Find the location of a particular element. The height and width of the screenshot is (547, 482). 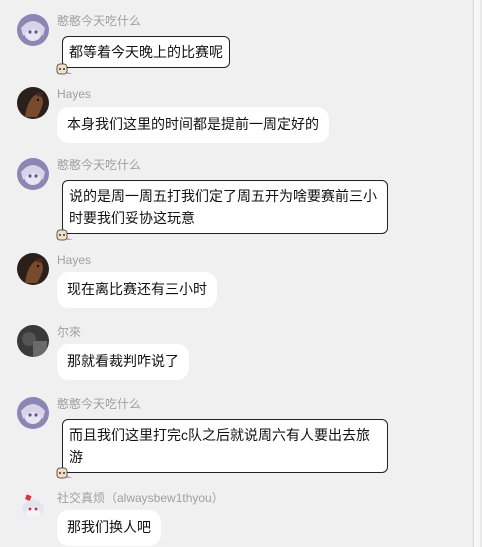

message-bubble: 那就看裁判咋说了 is located at coordinates (123, 362).